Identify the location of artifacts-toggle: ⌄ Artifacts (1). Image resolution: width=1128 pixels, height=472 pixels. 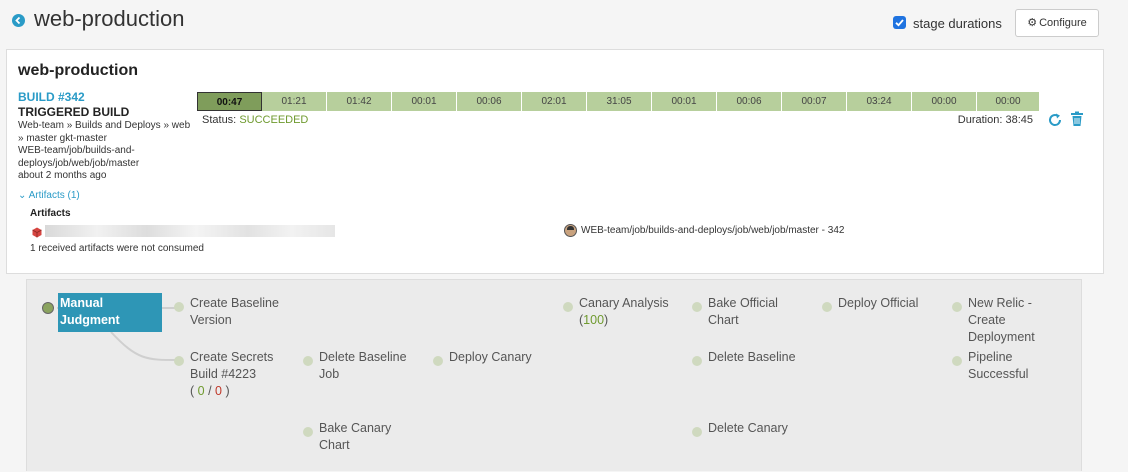
(49, 195).